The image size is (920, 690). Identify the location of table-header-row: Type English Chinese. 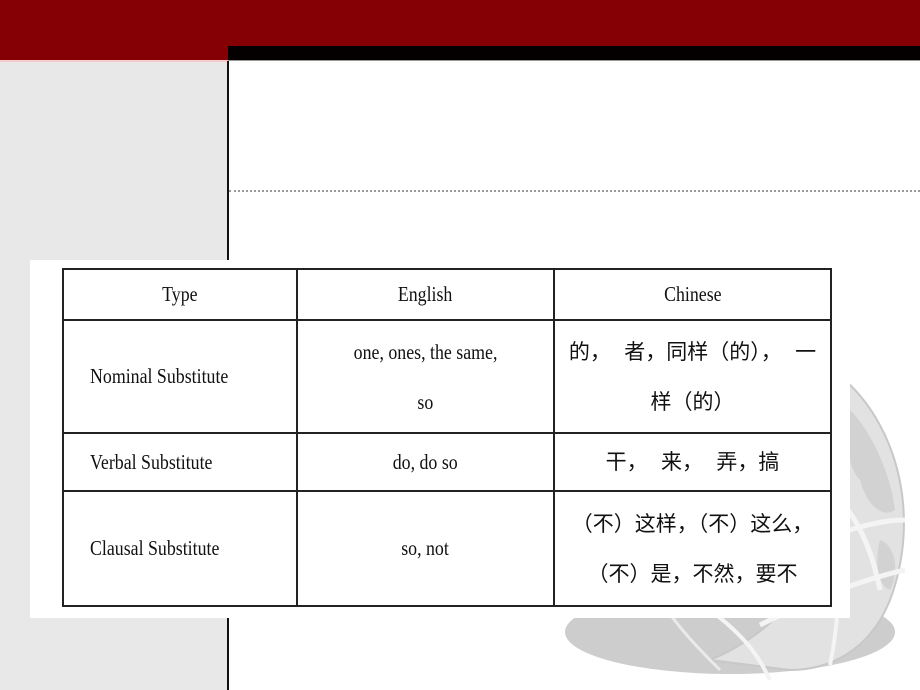
(447, 294).